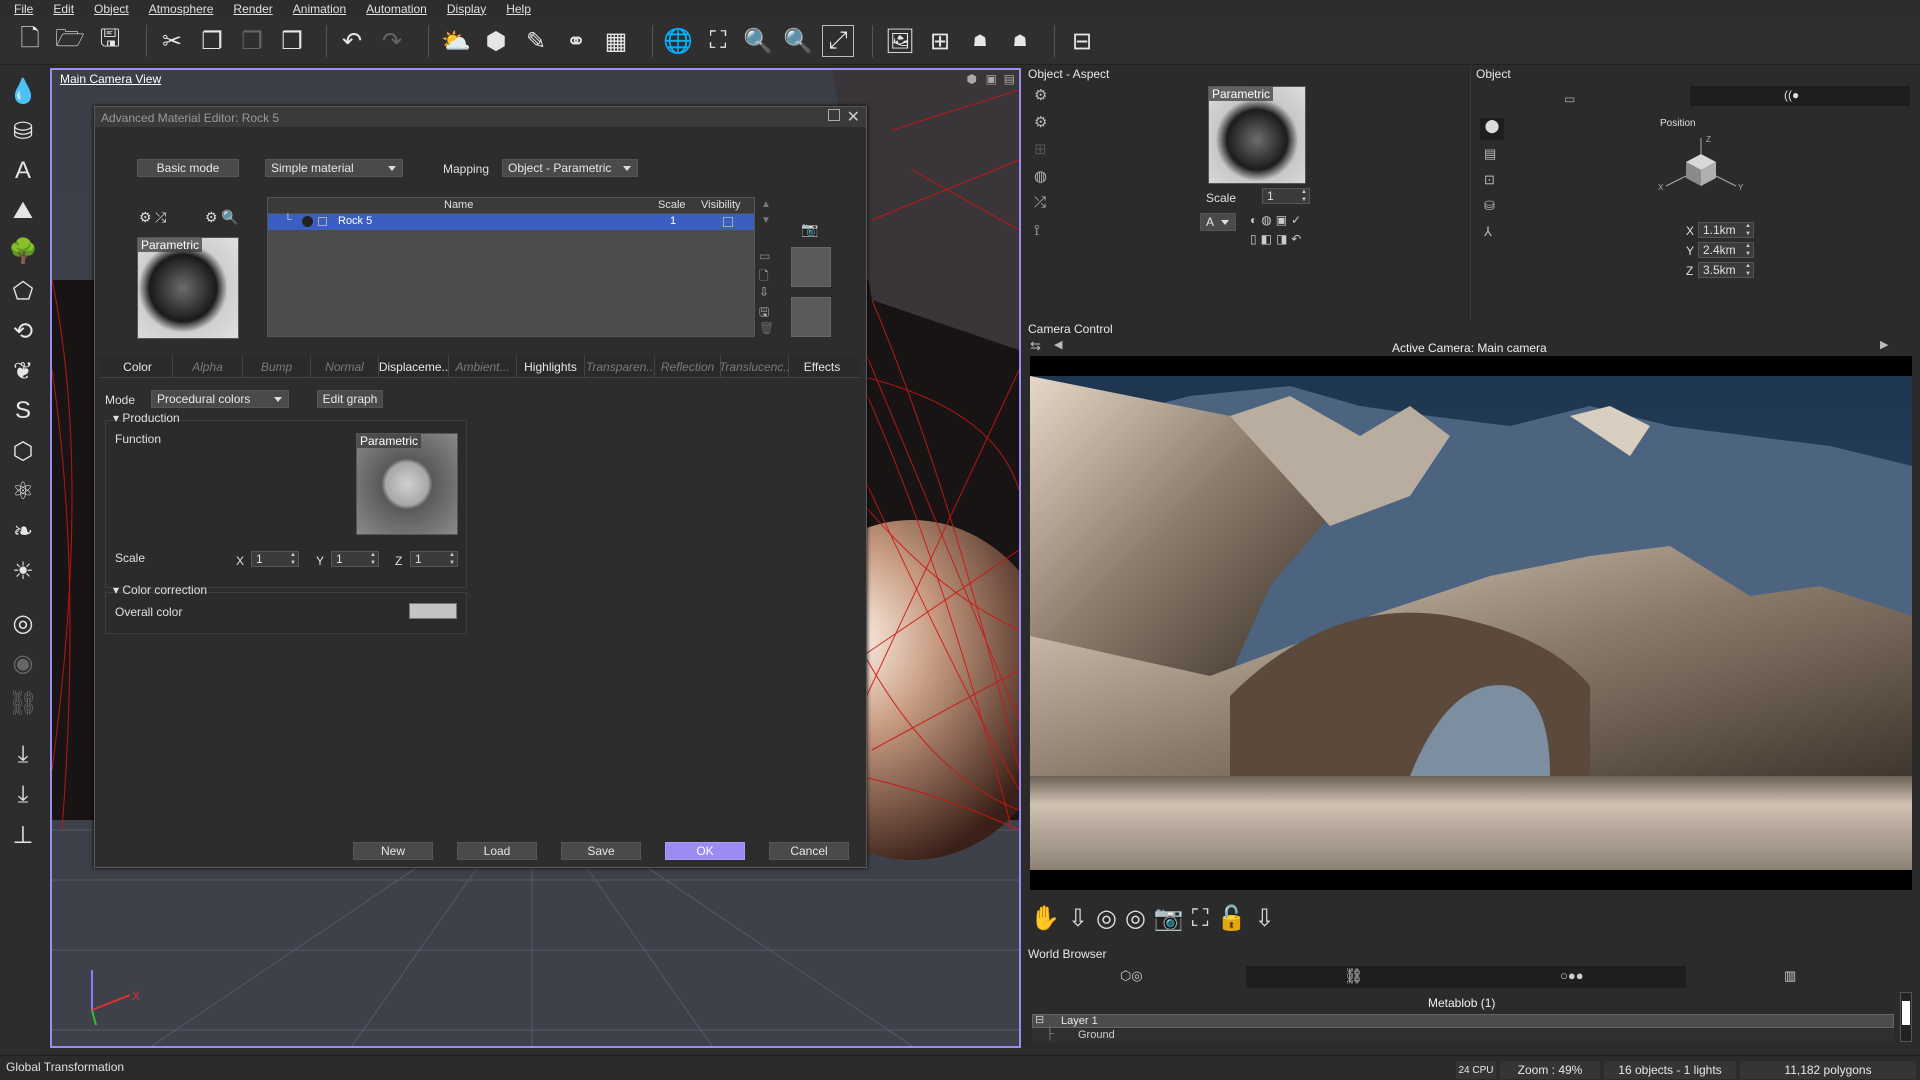 Image resolution: width=1920 pixels, height=1080 pixels. Describe the element at coordinates (110, 79) in the screenshot. I see `viewport-title: Main Camera View` at that location.